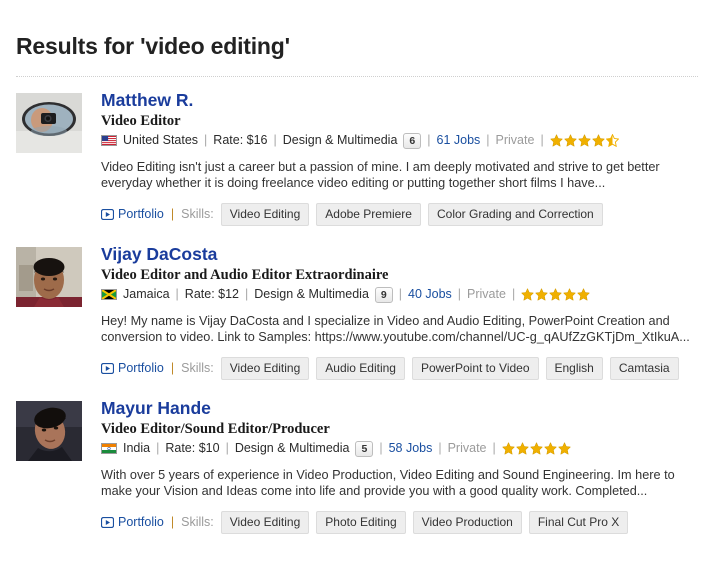 This screenshot has width=714, height=579. Describe the element at coordinates (109, 295) in the screenshot. I see `flag-jm-icon` at that location.